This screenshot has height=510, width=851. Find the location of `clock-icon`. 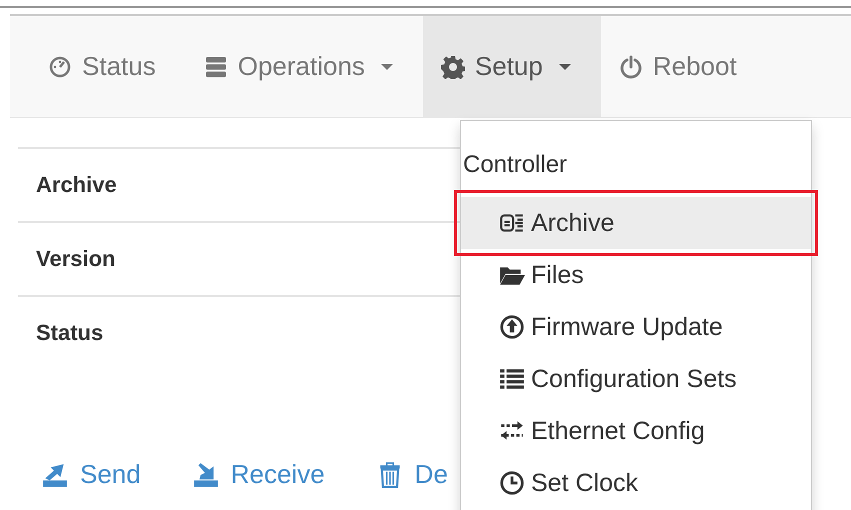

clock-icon is located at coordinates (512, 483).